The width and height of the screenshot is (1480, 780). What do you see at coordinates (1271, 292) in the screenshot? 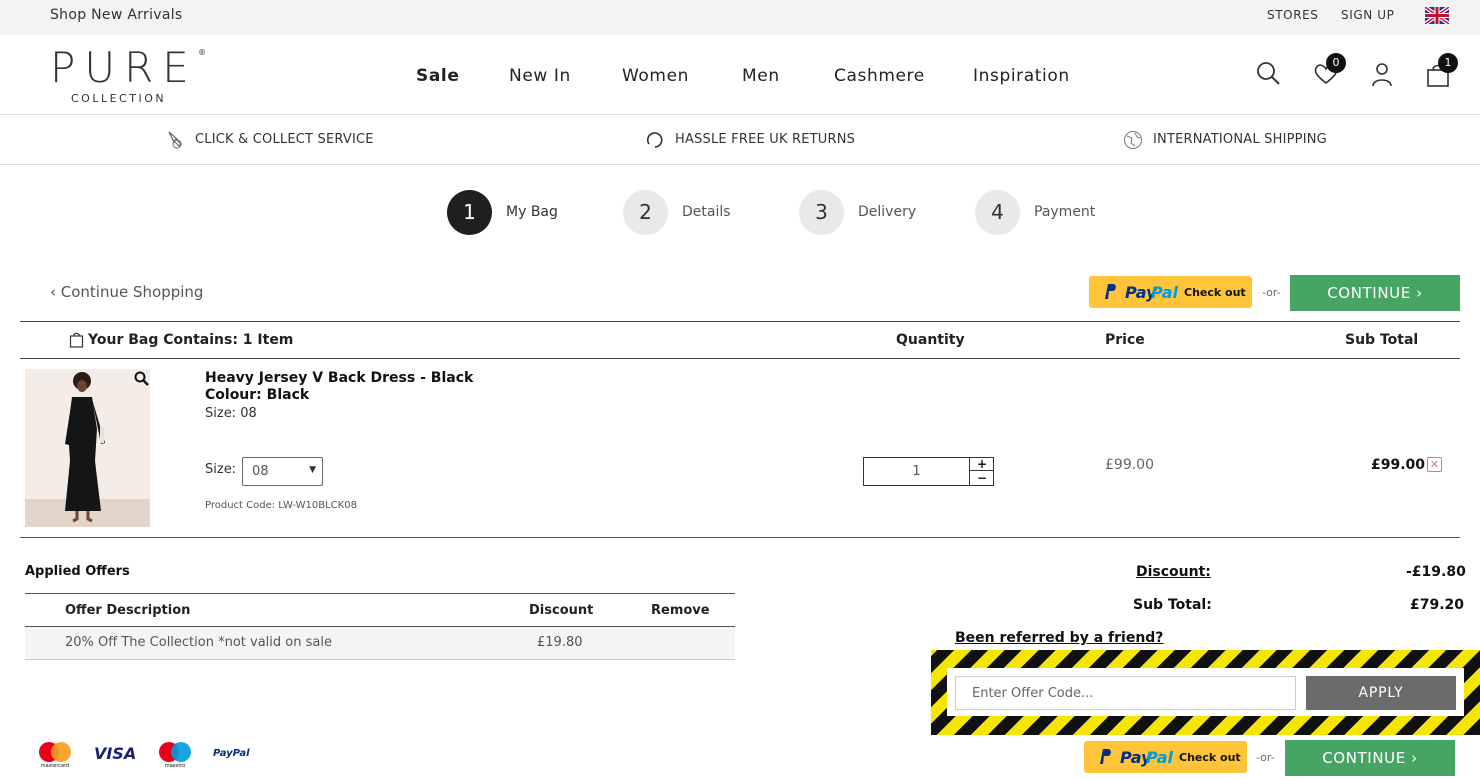
I see `or-separator-top: -or-` at bounding box center [1271, 292].